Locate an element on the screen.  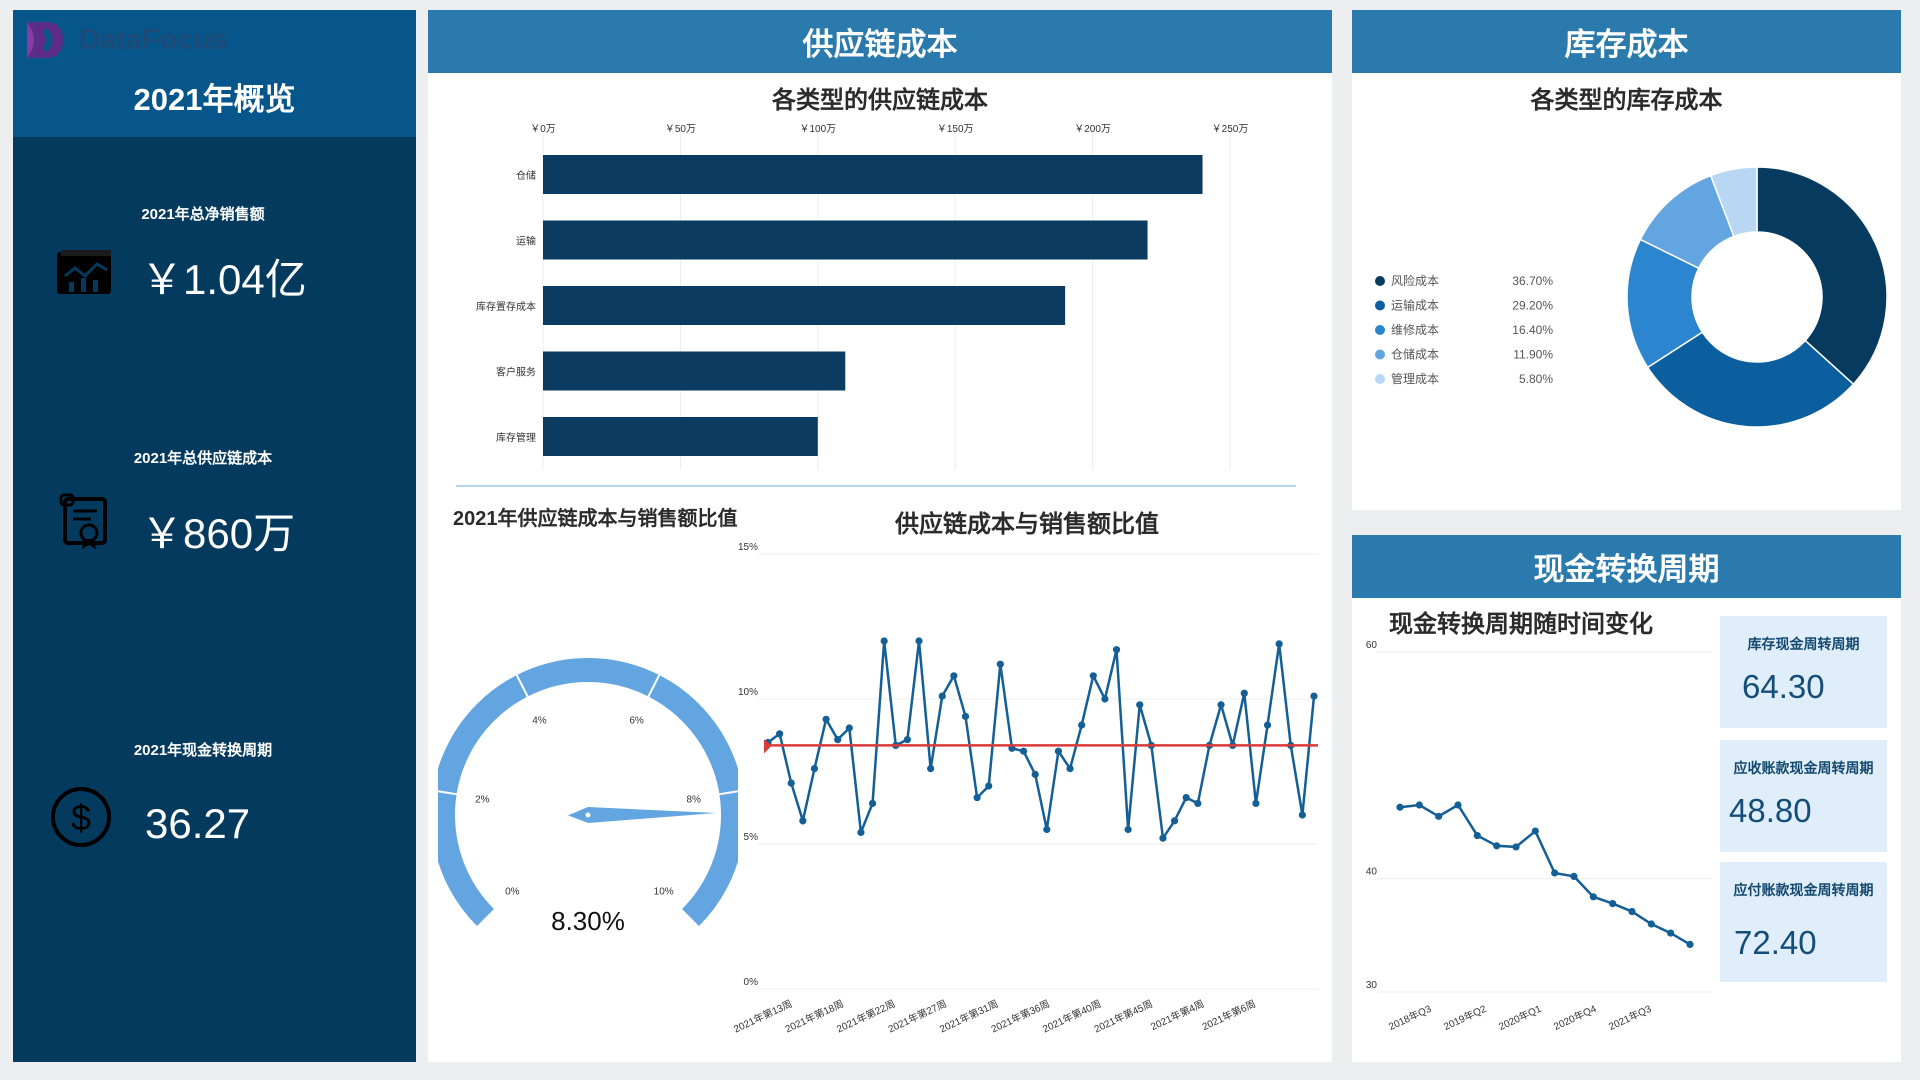
sales-chart-icon is located at coordinates (85, 274).